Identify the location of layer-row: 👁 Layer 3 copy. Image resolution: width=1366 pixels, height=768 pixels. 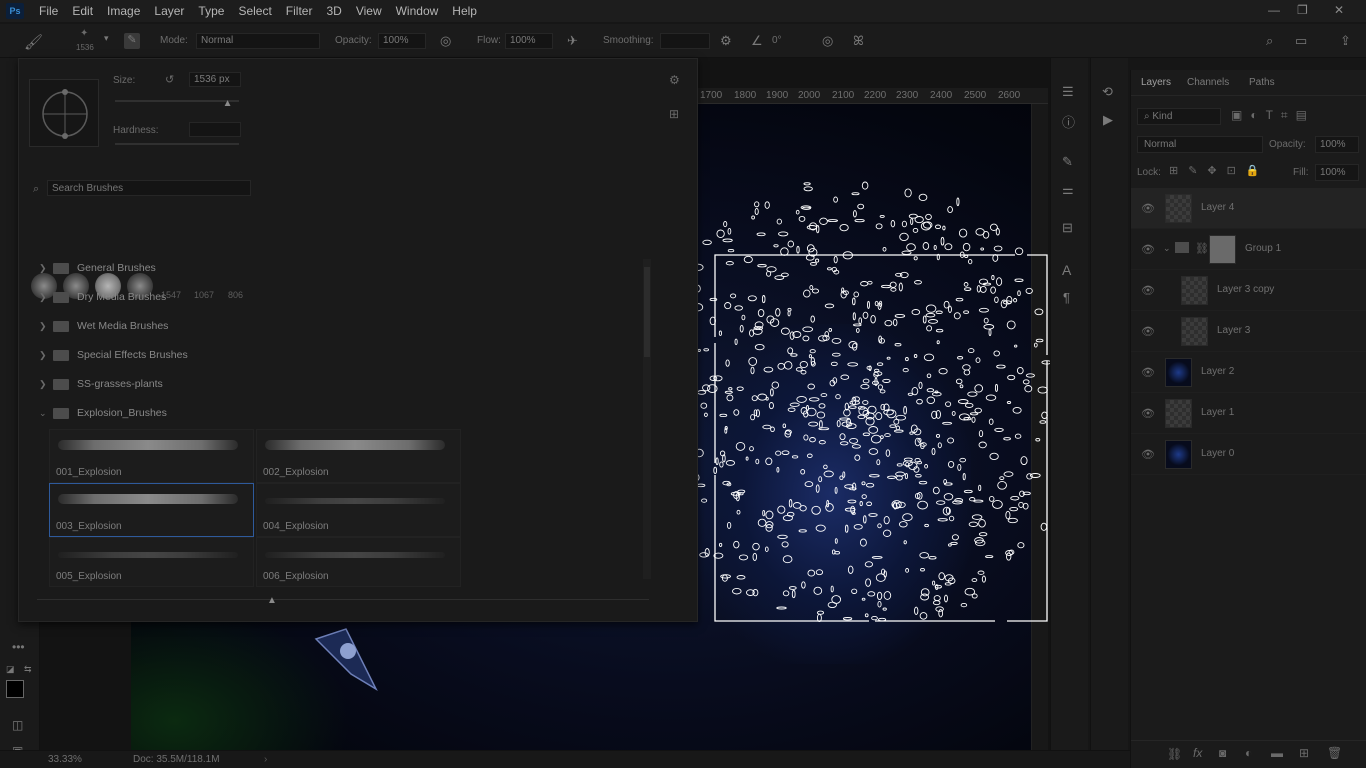
(1248, 290).